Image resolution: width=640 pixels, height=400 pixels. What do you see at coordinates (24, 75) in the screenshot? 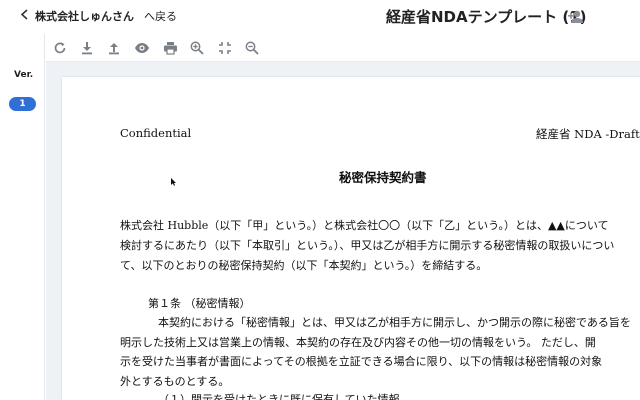
I see `version-label: Ver.` at bounding box center [24, 75].